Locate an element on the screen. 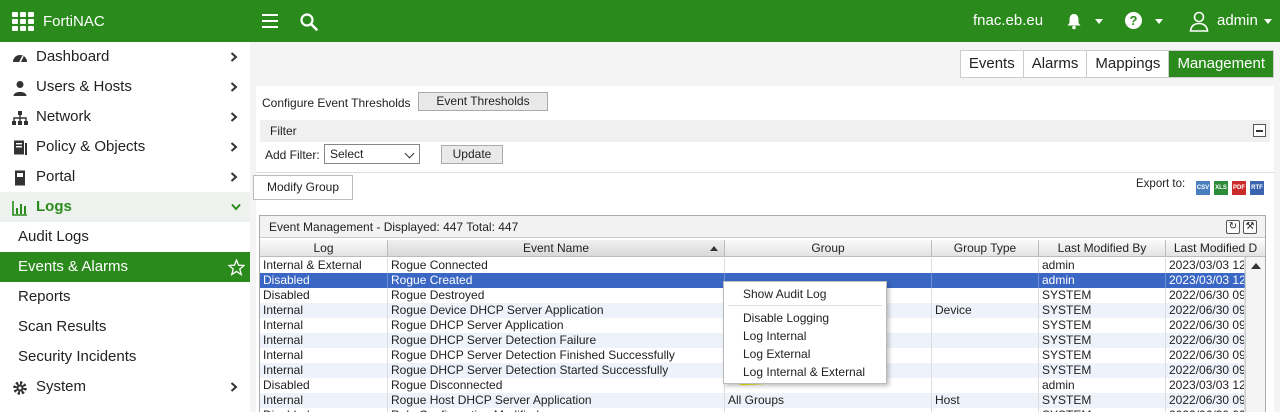 The width and height of the screenshot is (1280, 412). sidebar-item-label: Users & Hosts is located at coordinates (84, 86).